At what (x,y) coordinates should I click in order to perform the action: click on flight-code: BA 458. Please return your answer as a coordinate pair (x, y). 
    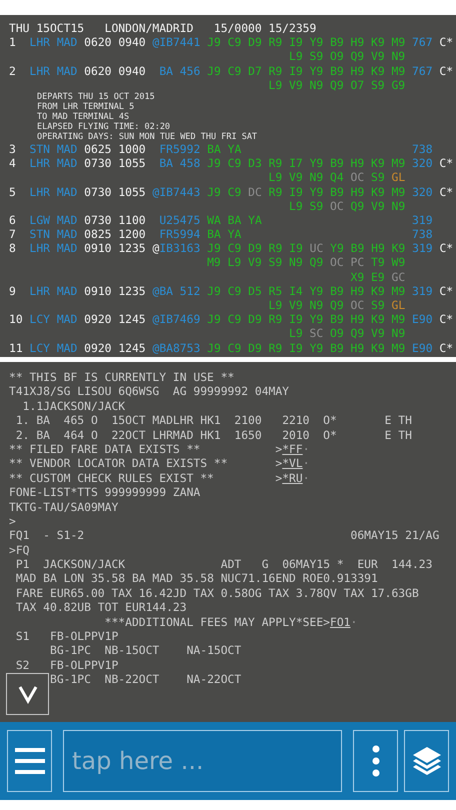
    Looking at the image, I should click on (179, 163).